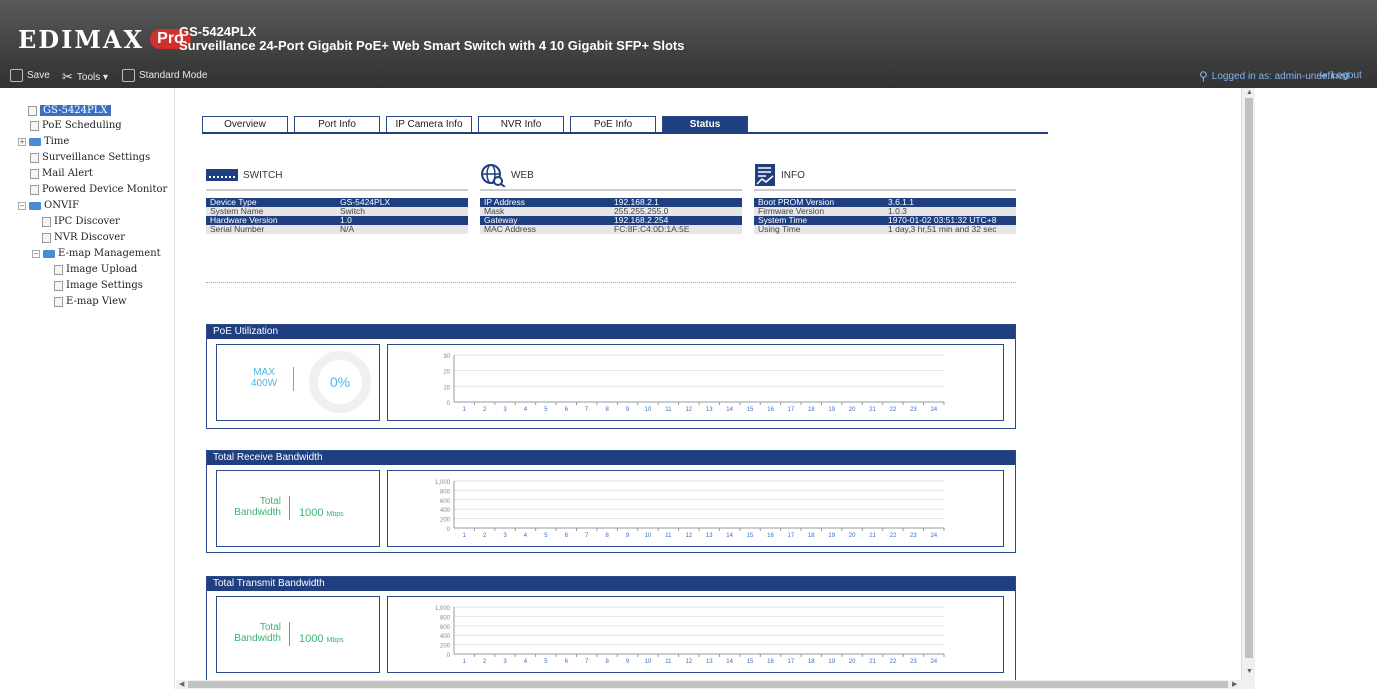  What do you see at coordinates (81, 39) in the screenshot?
I see `logo-text: EDIMAX` at bounding box center [81, 39].